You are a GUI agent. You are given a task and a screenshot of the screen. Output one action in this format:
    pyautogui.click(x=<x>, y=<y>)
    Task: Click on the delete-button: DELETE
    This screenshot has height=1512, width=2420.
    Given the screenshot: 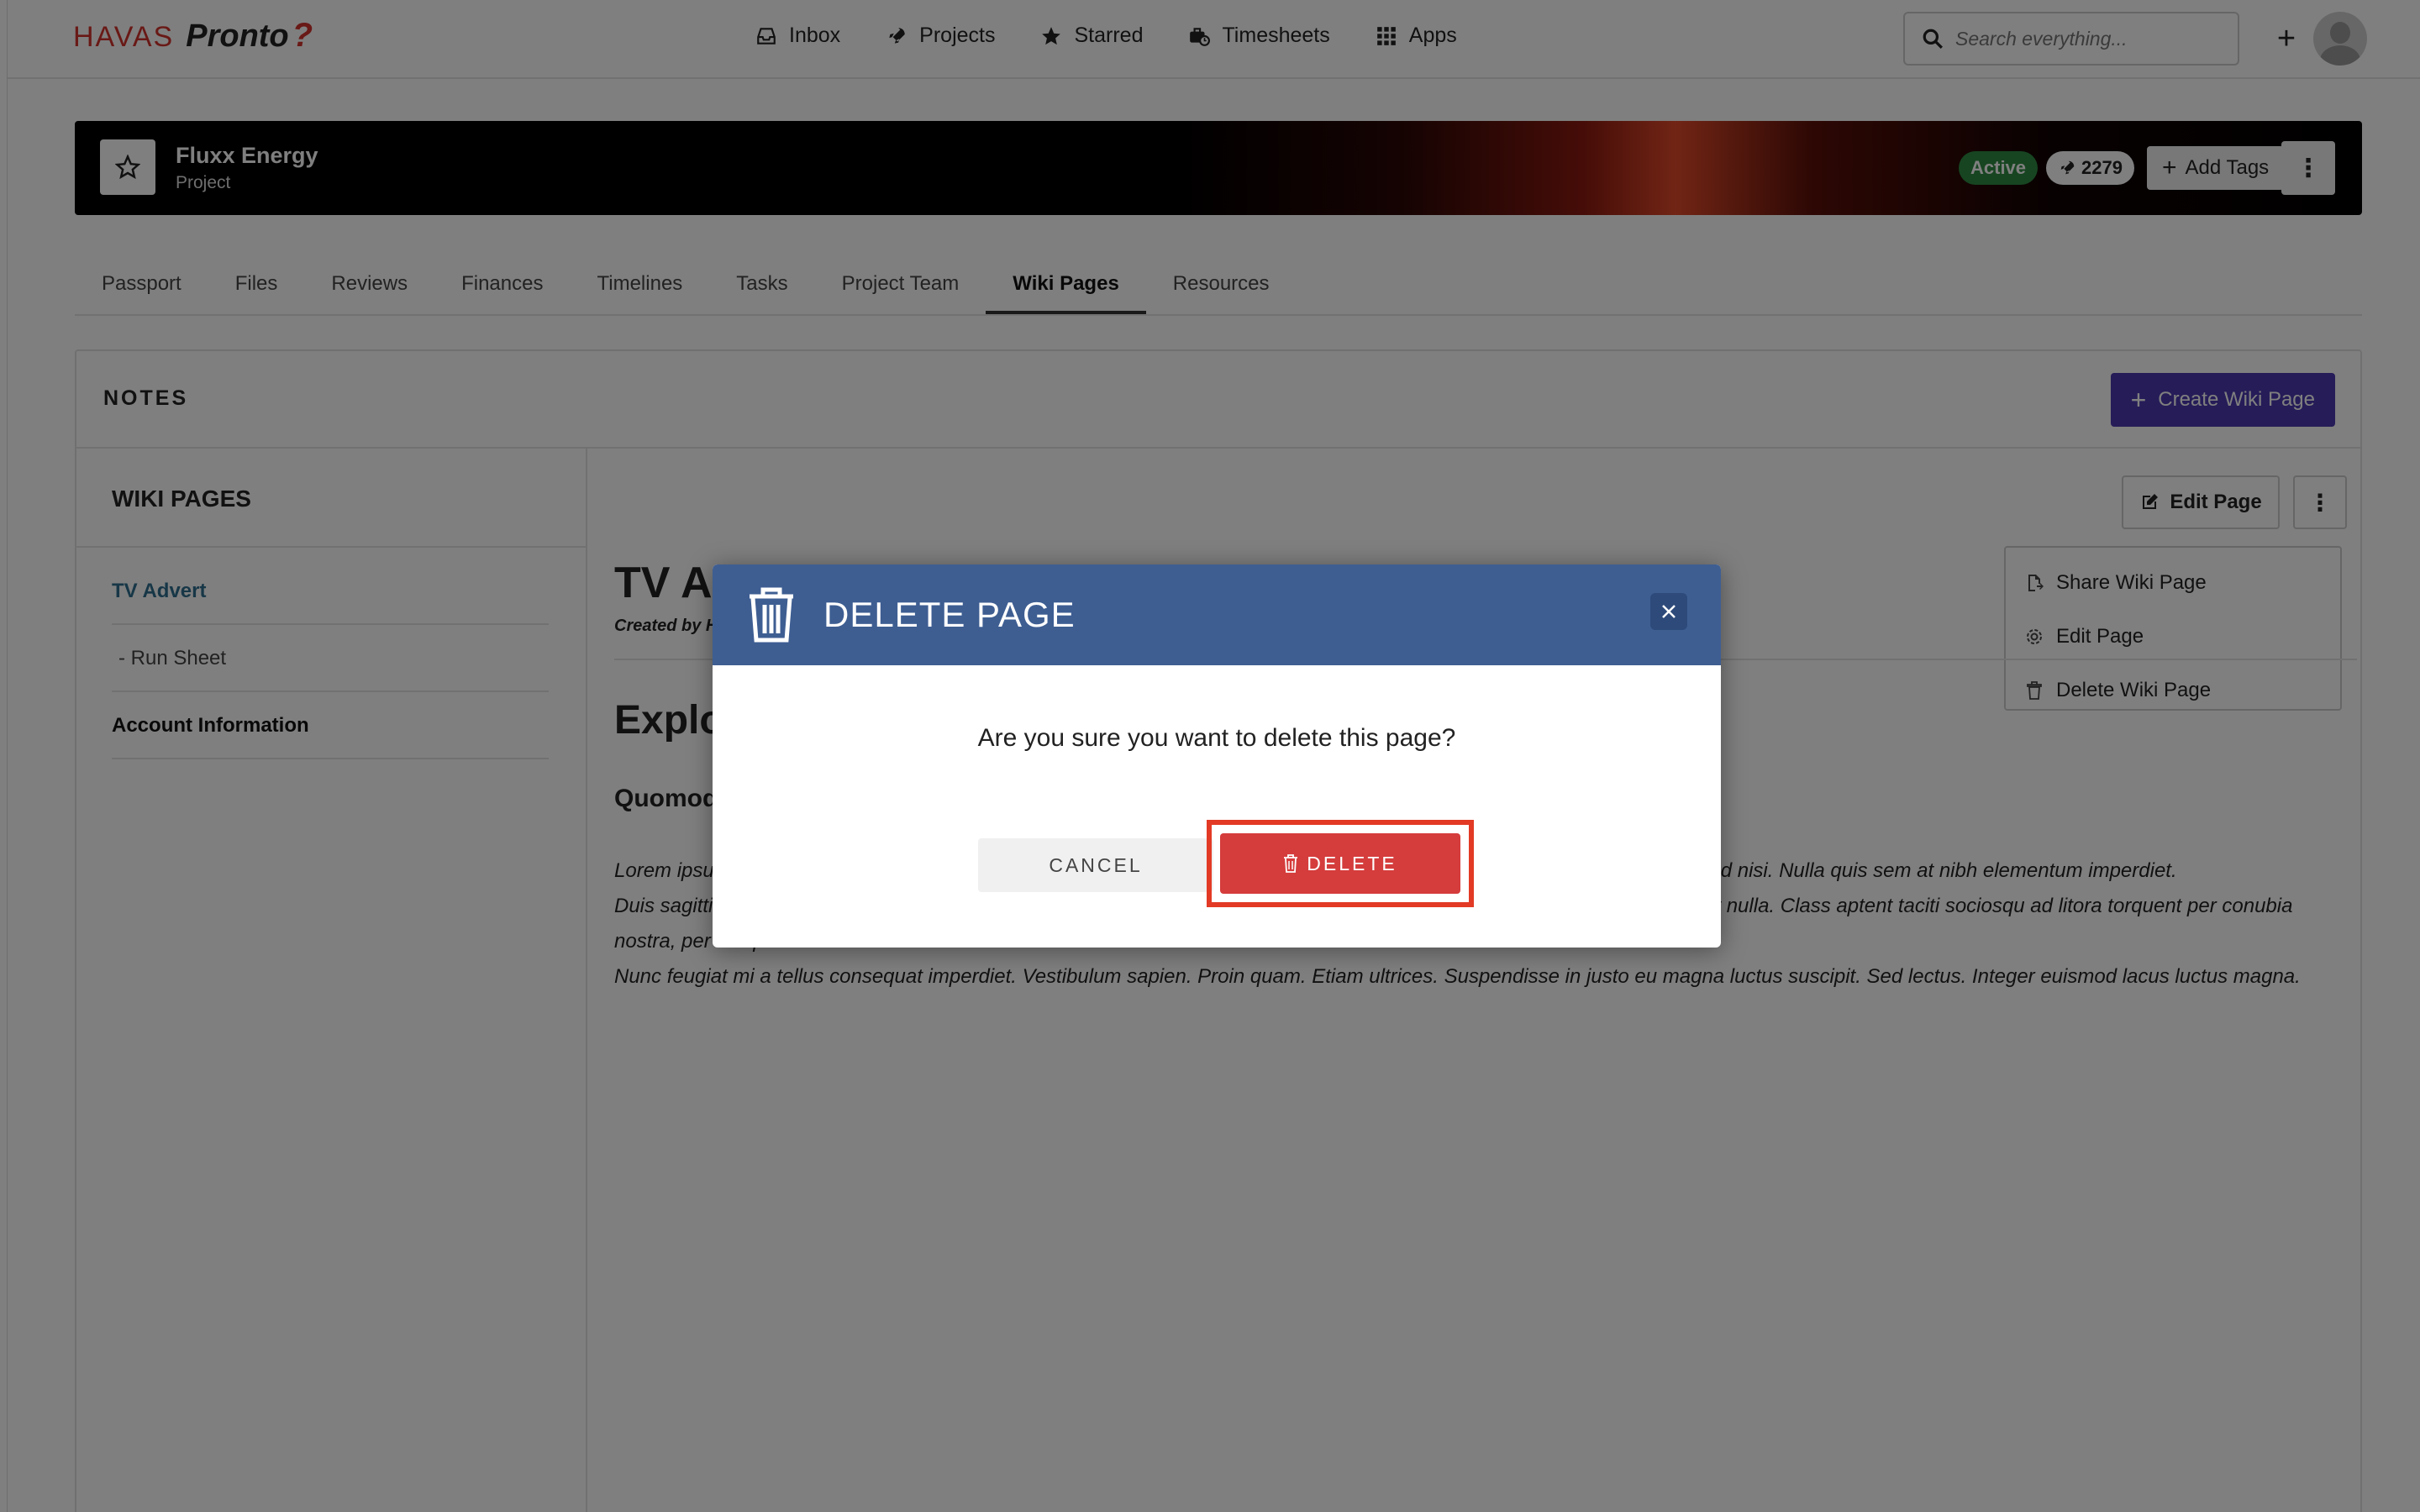 What is the action you would take?
    pyautogui.click(x=1340, y=863)
    